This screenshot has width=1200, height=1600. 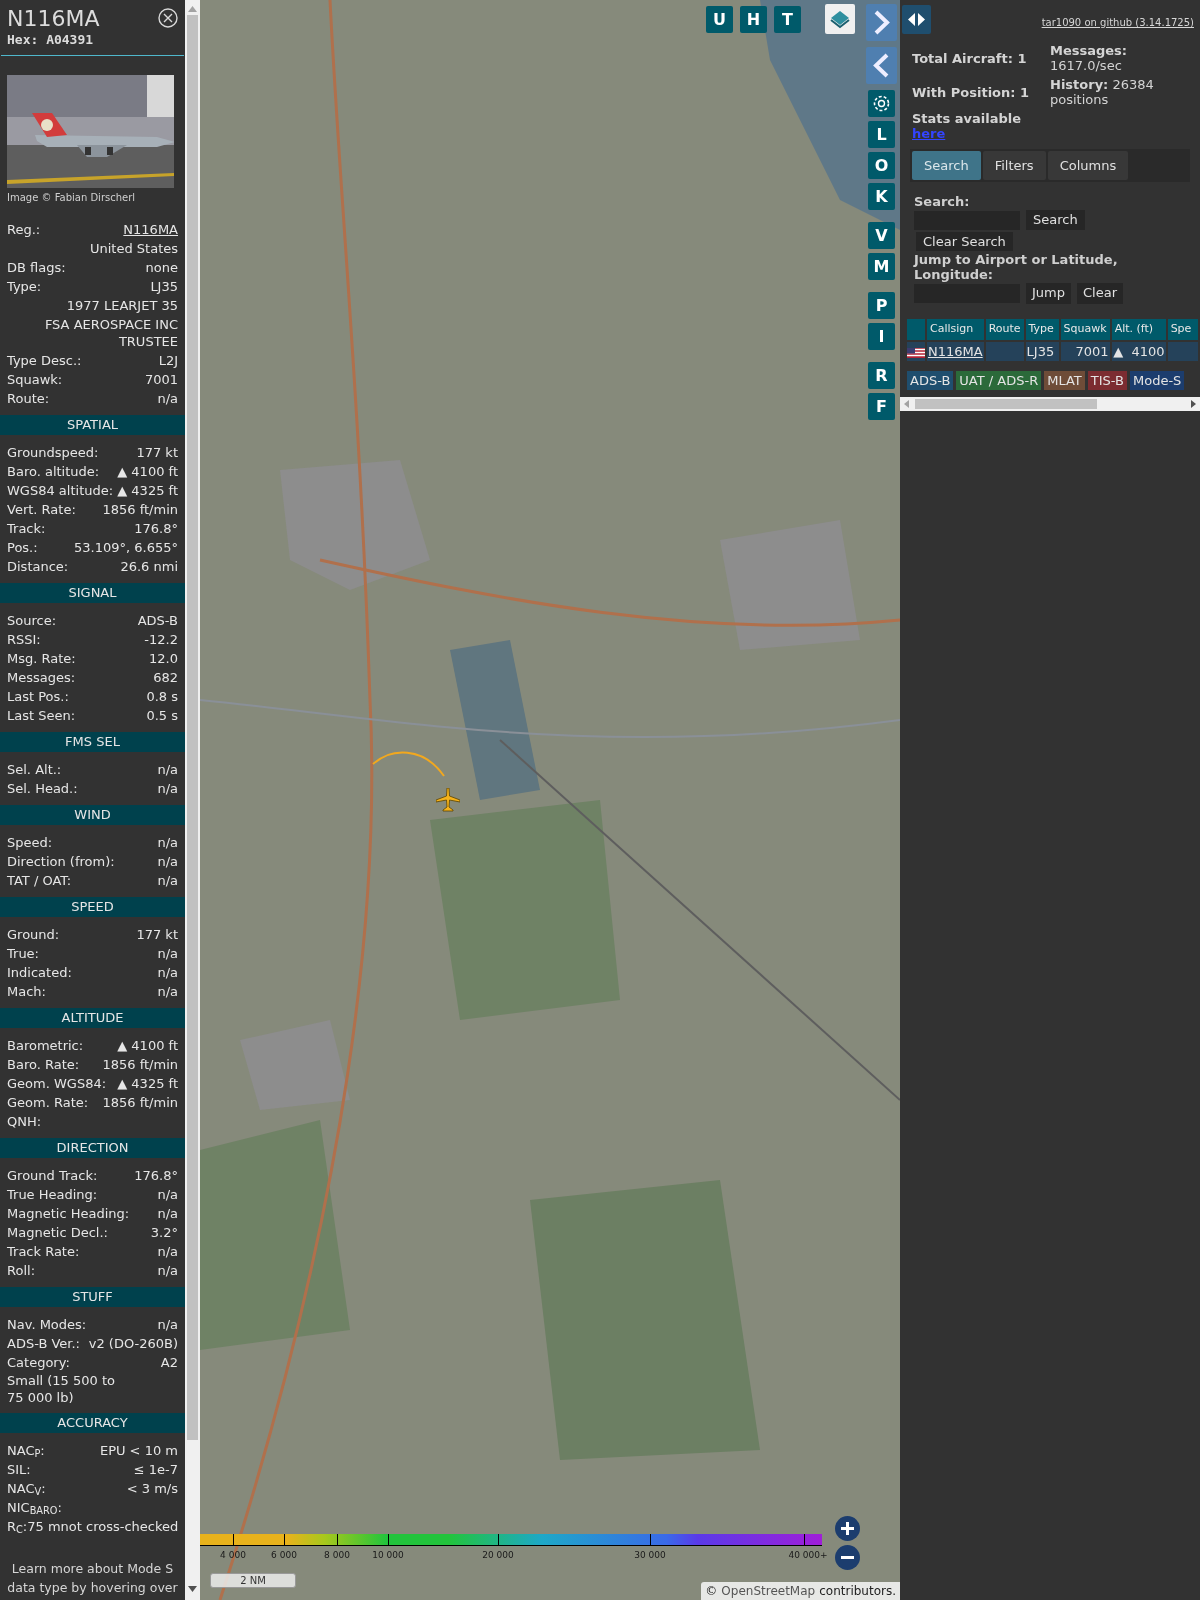 I want to click on horizontal-scrollbar, so click(x=1050, y=404).